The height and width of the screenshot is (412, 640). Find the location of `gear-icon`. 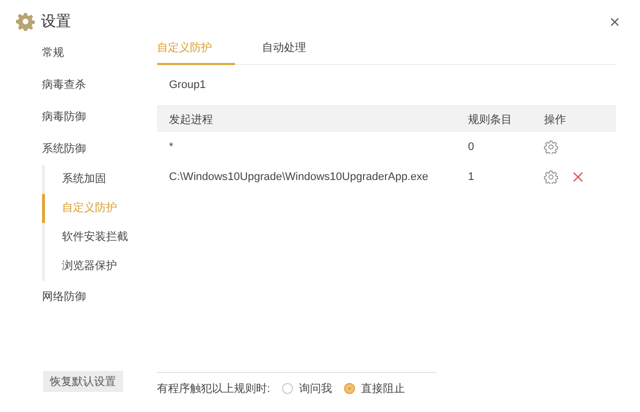

gear-icon is located at coordinates (25, 21).